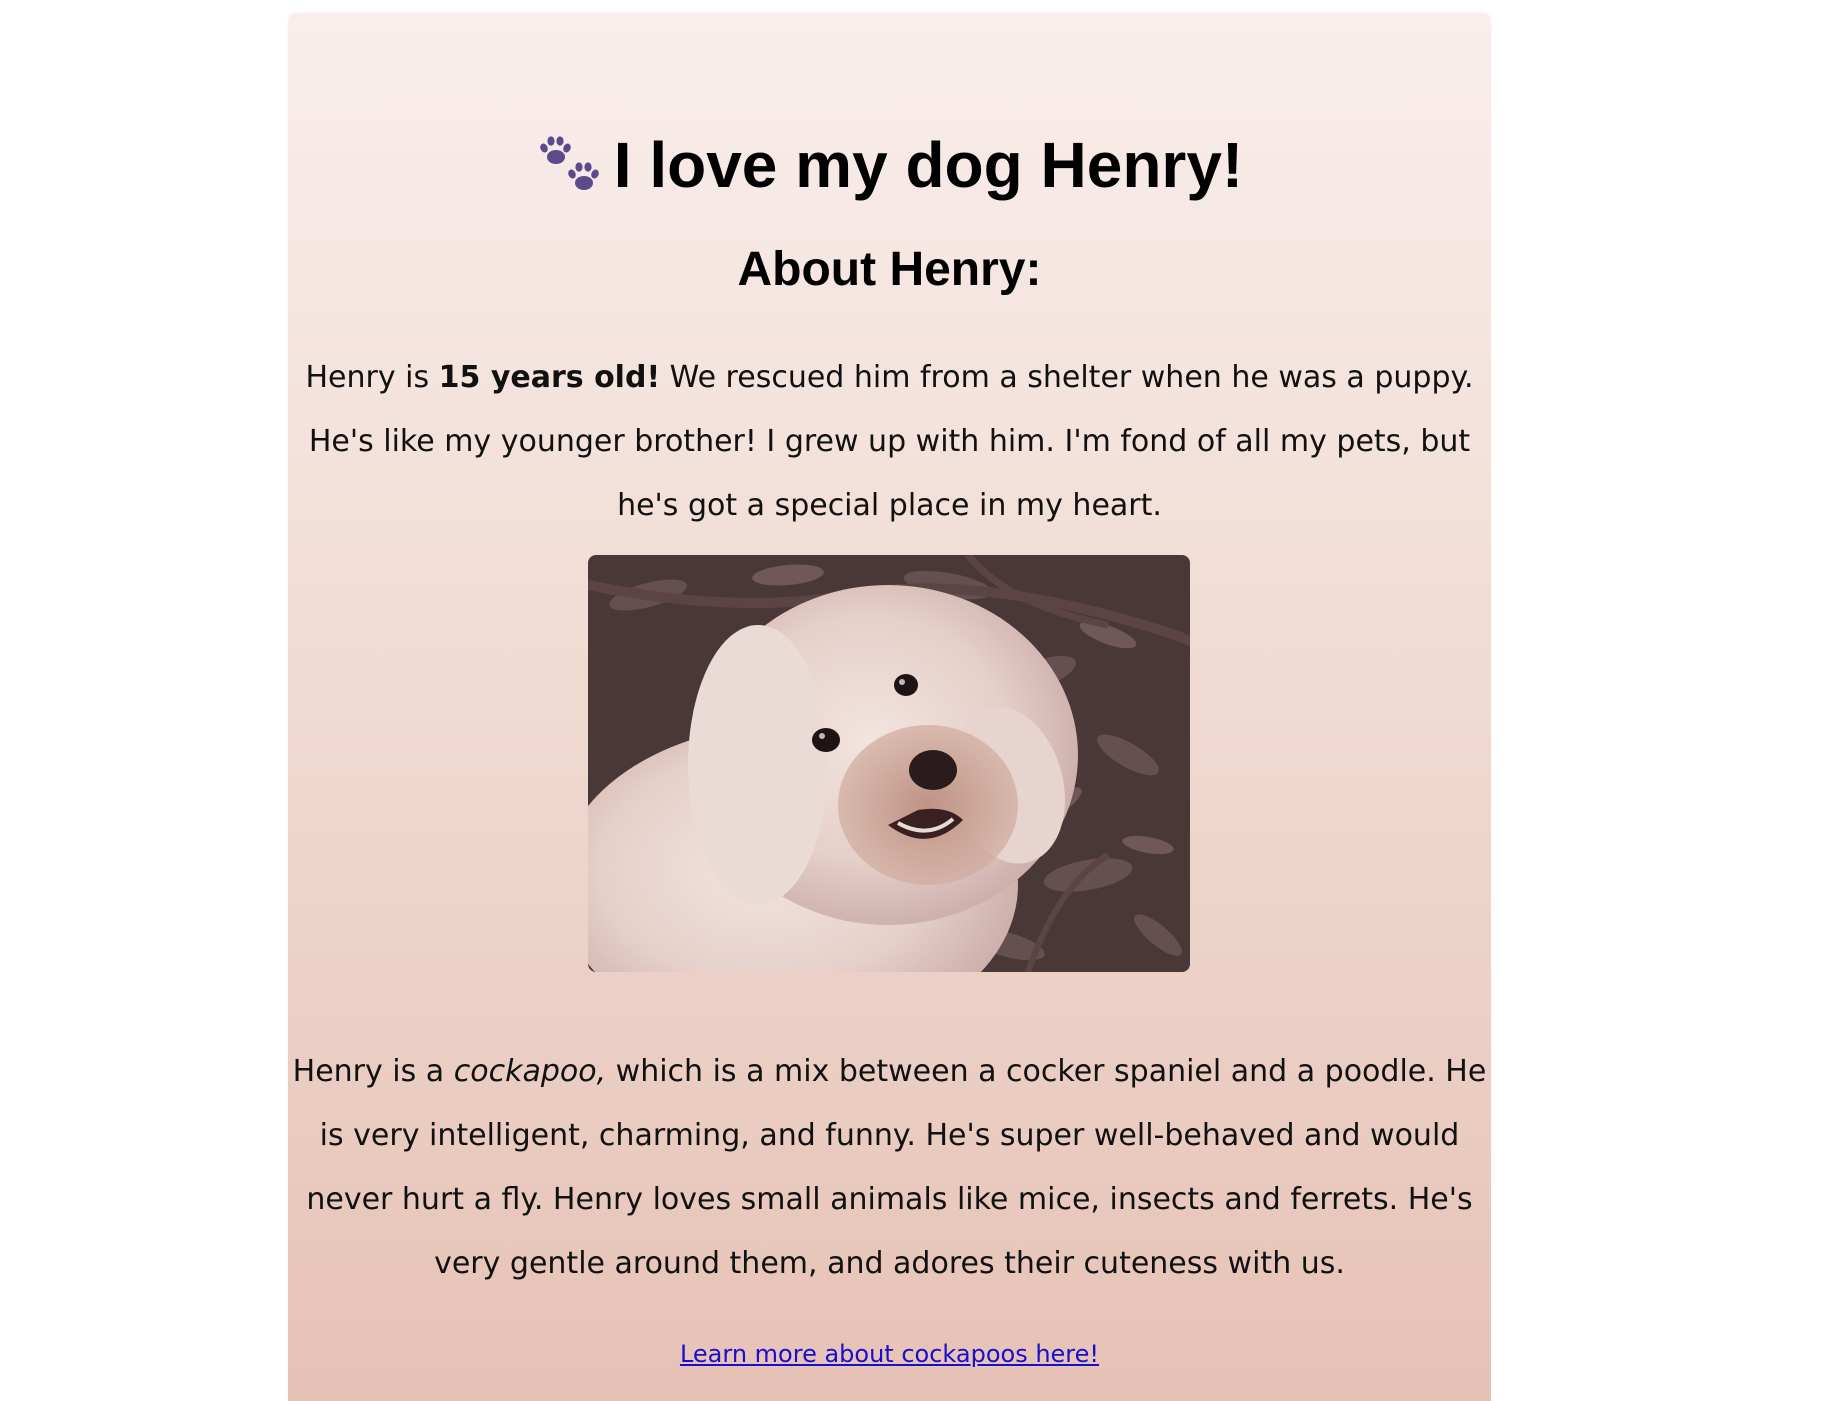  What do you see at coordinates (373, 1071) in the screenshot?
I see `description-text-start: Henry is a` at bounding box center [373, 1071].